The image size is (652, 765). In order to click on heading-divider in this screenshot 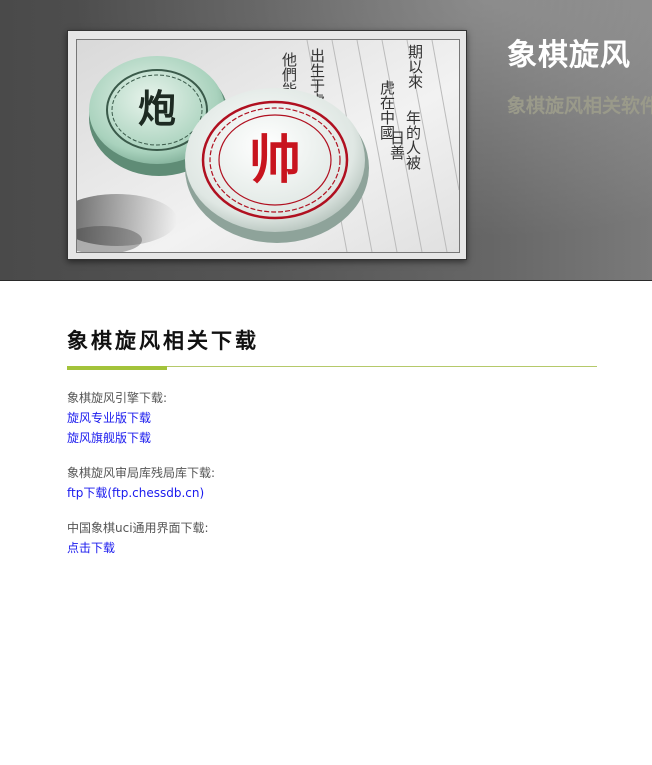, I will do `click(332, 368)`.